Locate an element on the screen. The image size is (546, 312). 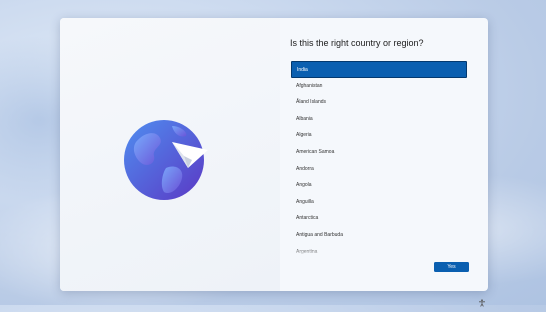
country-item: American Samoa is located at coordinates (379, 152).